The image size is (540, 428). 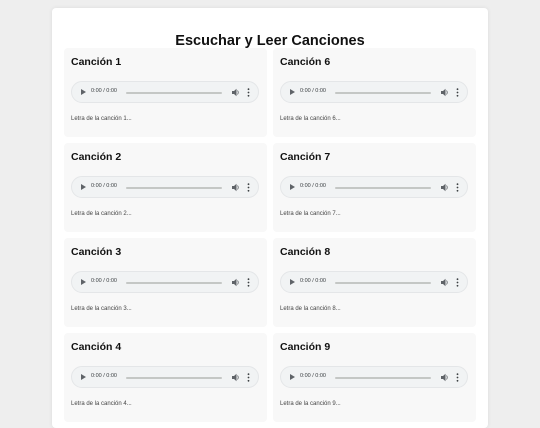 What do you see at coordinates (96, 252) in the screenshot?
I see `song-title: Canción 3` at bounding box center [96, 252].